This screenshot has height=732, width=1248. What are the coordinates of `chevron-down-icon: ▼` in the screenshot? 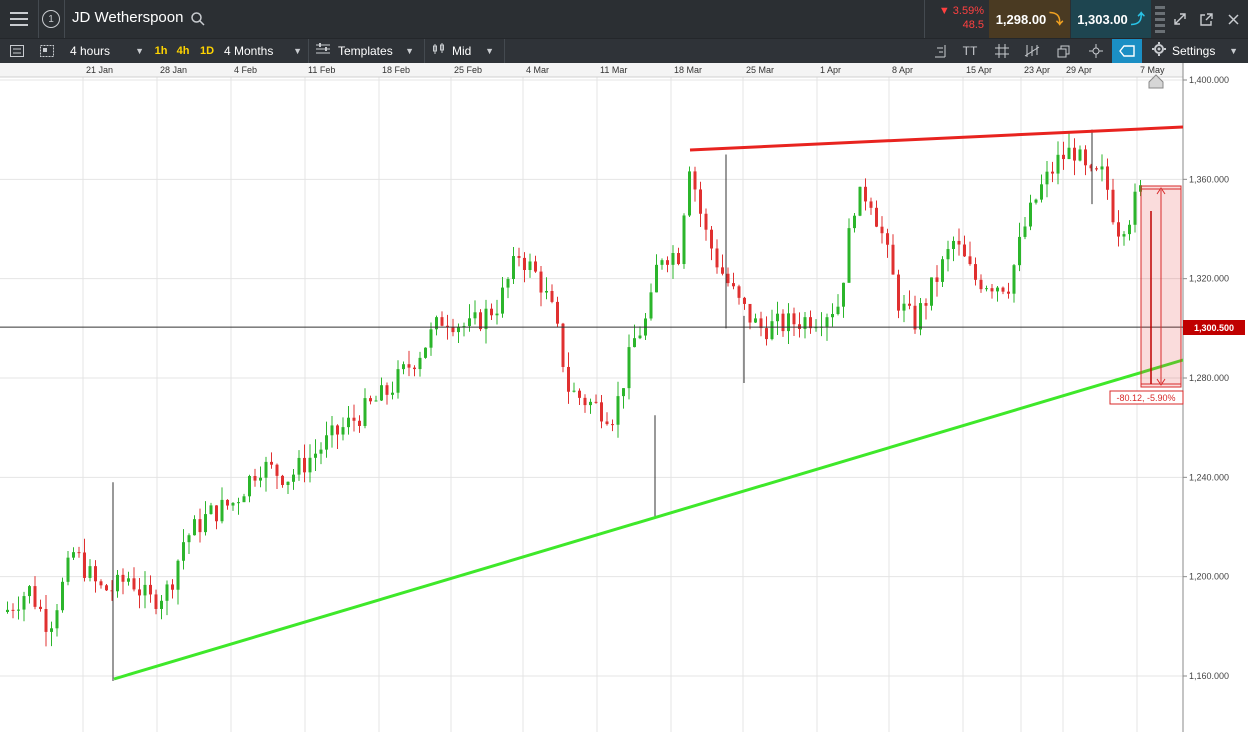 It's located at (139, 51).